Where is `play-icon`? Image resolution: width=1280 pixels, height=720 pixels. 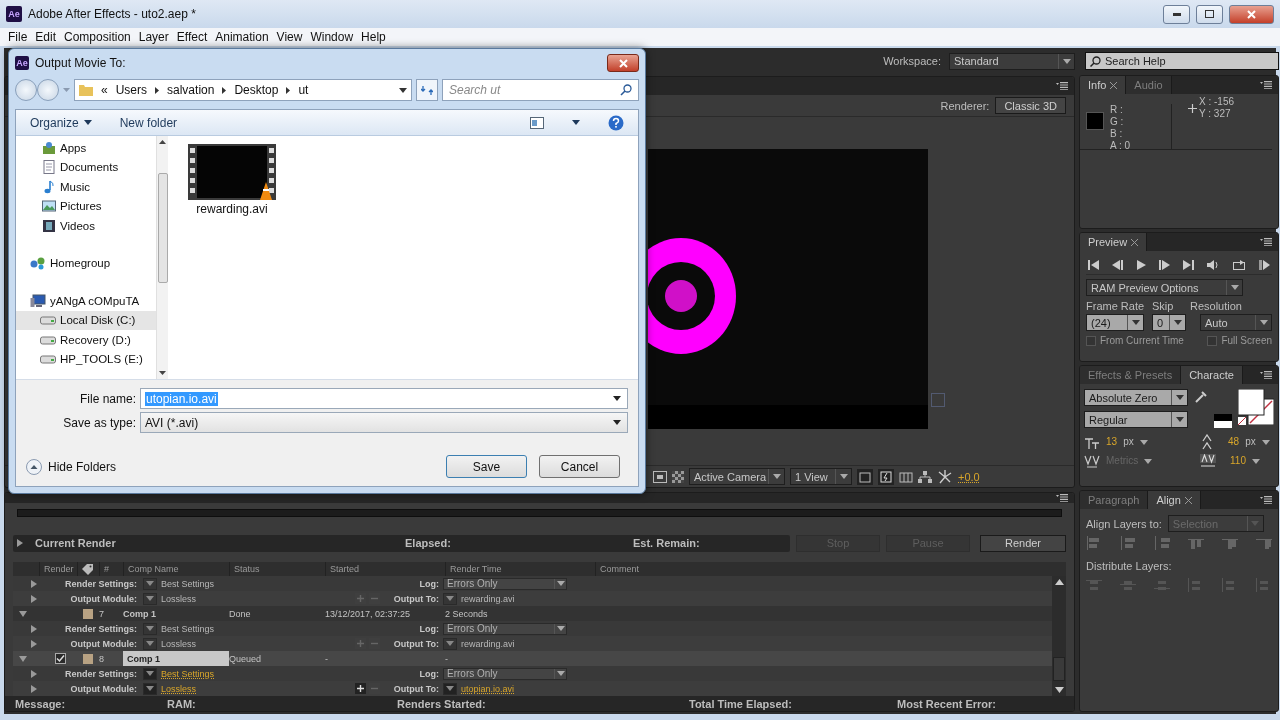
play-icon is located at coordinates (1141, 264).